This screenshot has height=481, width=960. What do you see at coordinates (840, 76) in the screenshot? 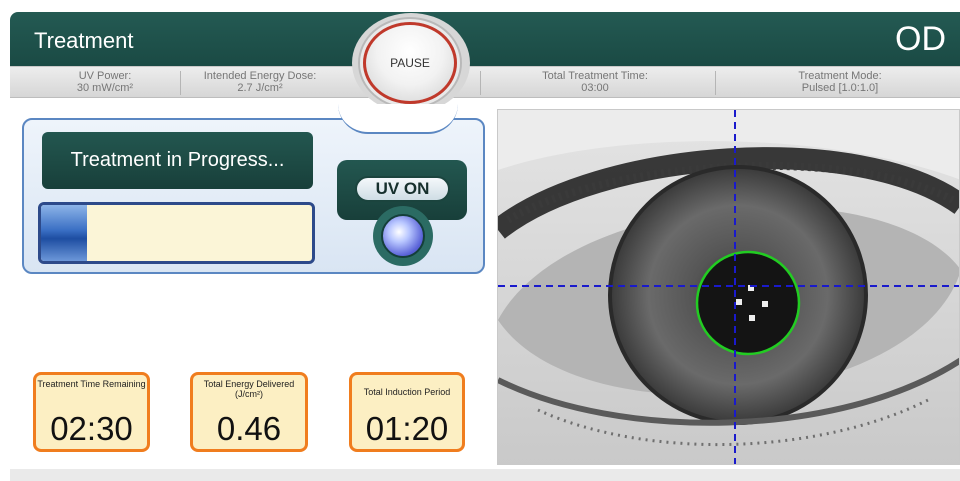
I see `treatment-mode-label: Treatment Mode:` at bounding box center [840, 76].